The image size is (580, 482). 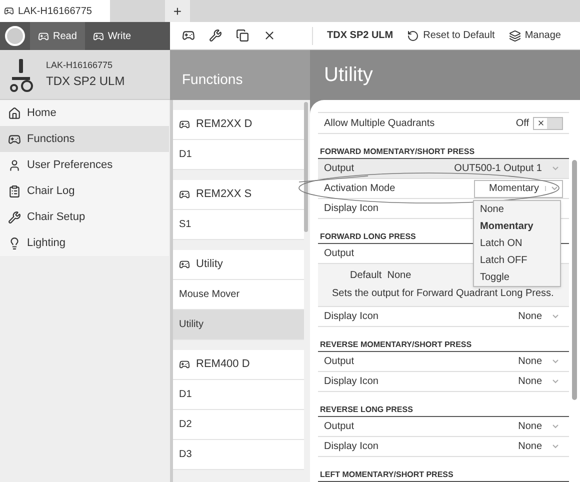 What do you see at coordinates (238, 225) in the screenshot?
I see `function-item: S1` at bounding box center [238, 225].